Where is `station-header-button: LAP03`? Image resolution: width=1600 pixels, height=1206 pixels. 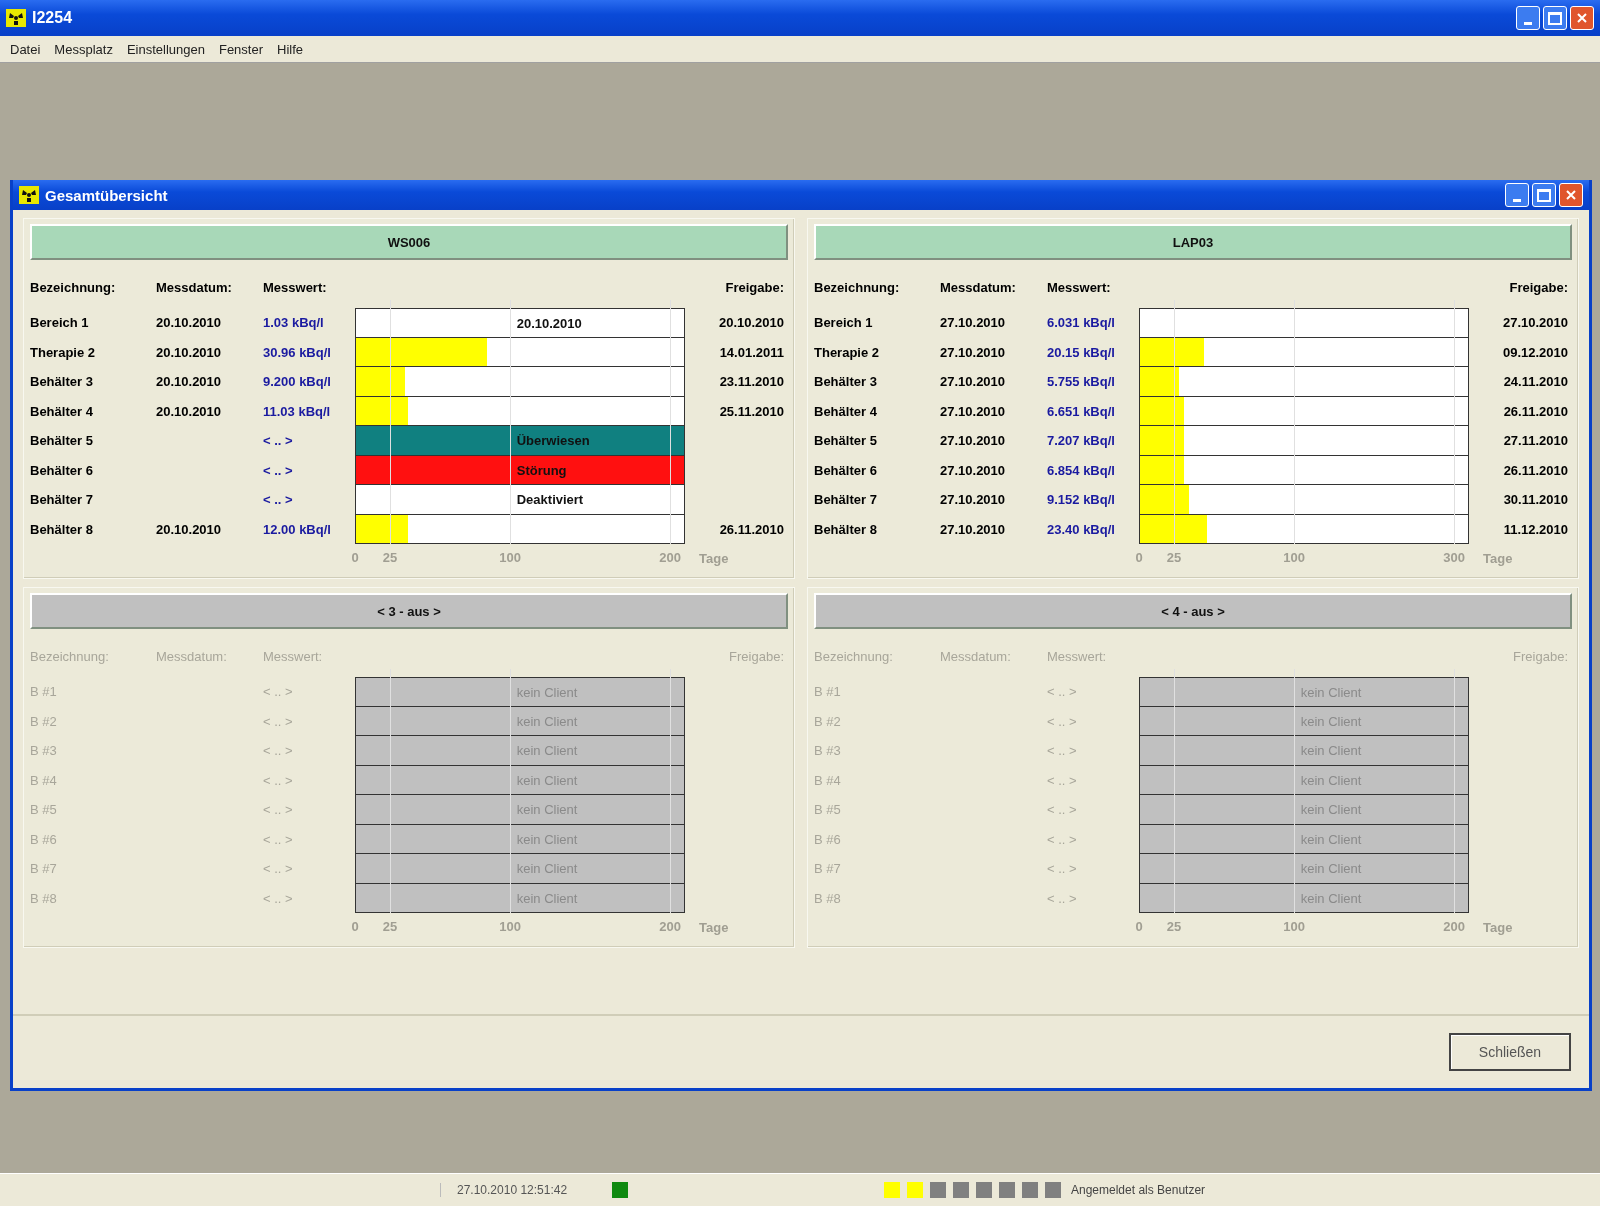
station-header-button: LAP03 is located at coordinates (1193, 242).